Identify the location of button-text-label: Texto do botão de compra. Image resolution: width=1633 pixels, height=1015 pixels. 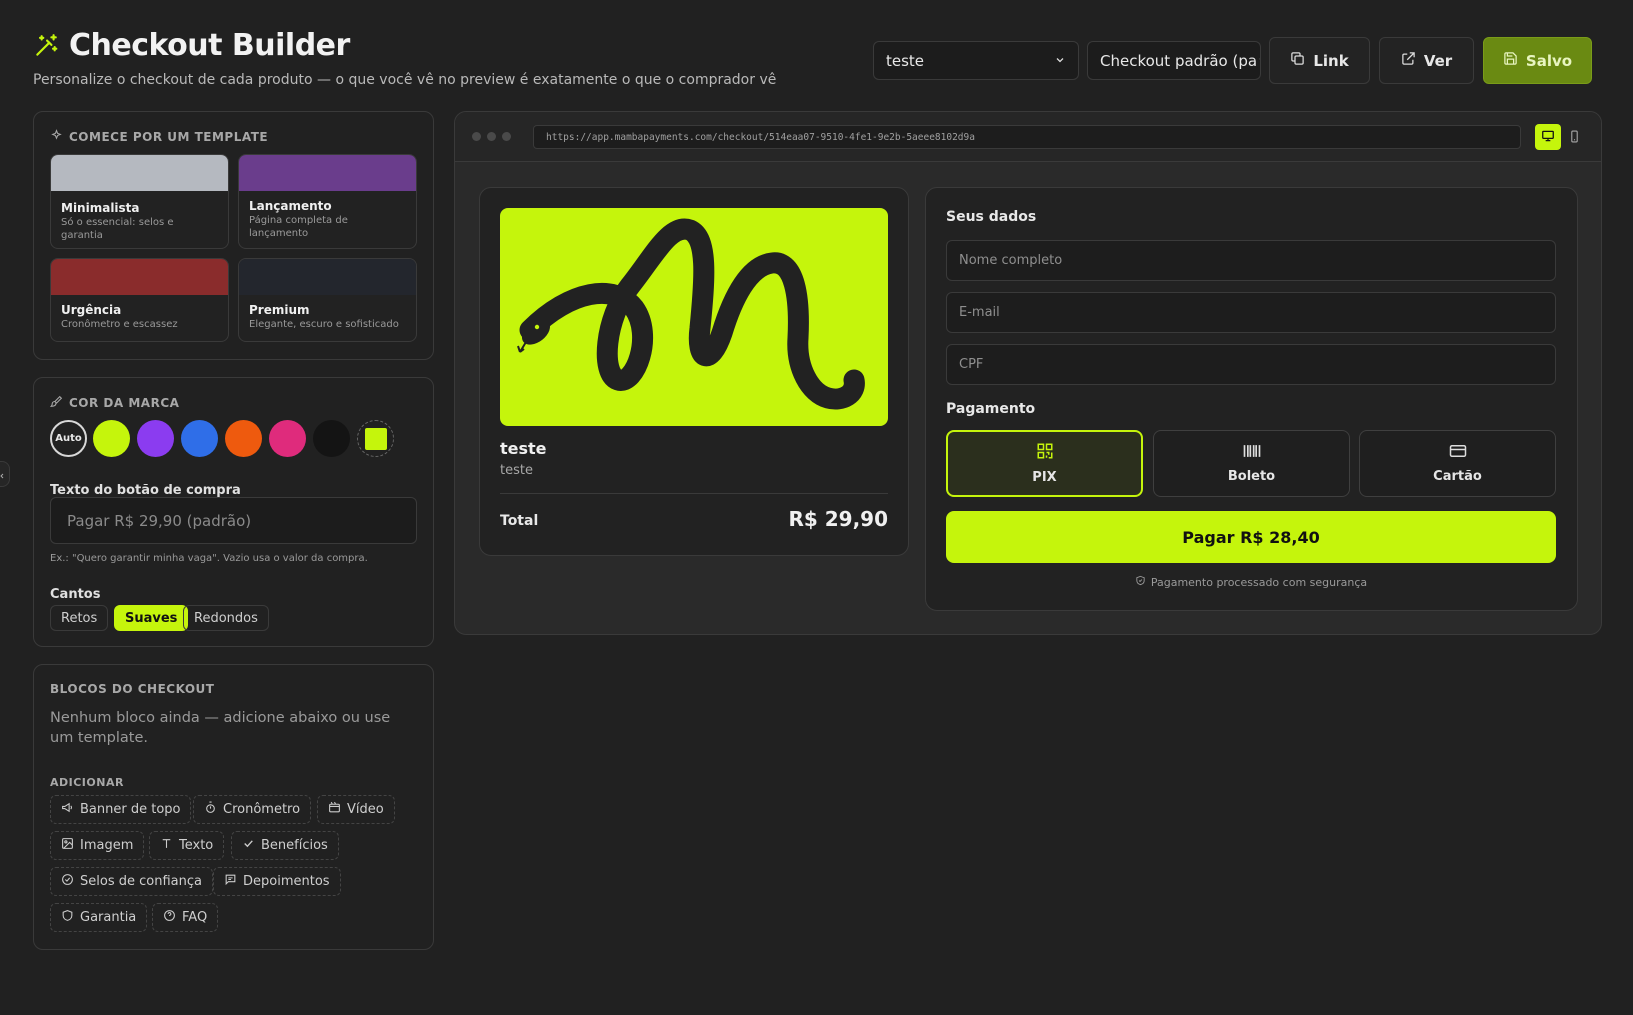
(145, 490).